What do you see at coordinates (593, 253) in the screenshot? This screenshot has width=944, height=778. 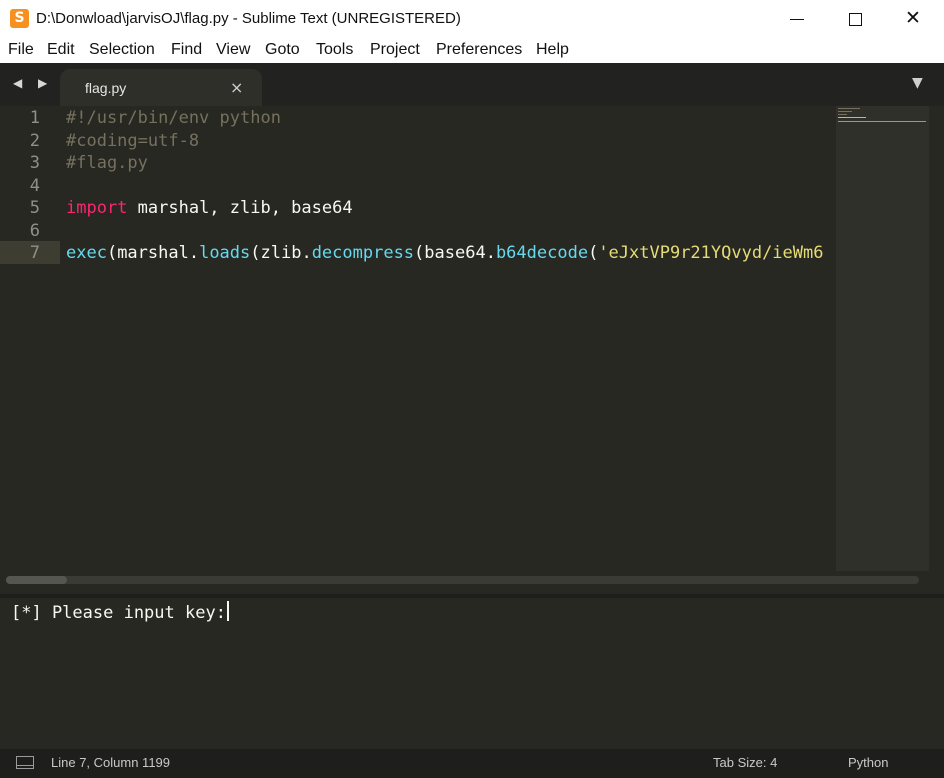 I see `token-paren: (` at bounding box center [593, 253].